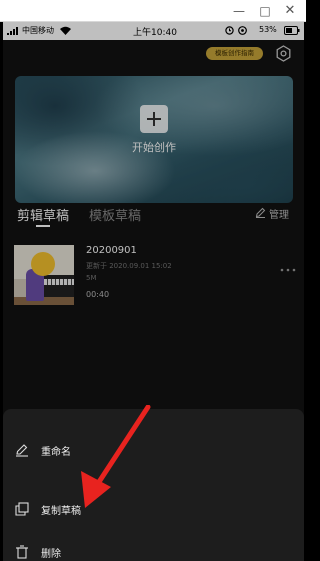 The height and width of the screenshot is (561, 320). Describe the element at coordinates (51, 554) in the screenshot. I see `delete-label: 删除` at that location.